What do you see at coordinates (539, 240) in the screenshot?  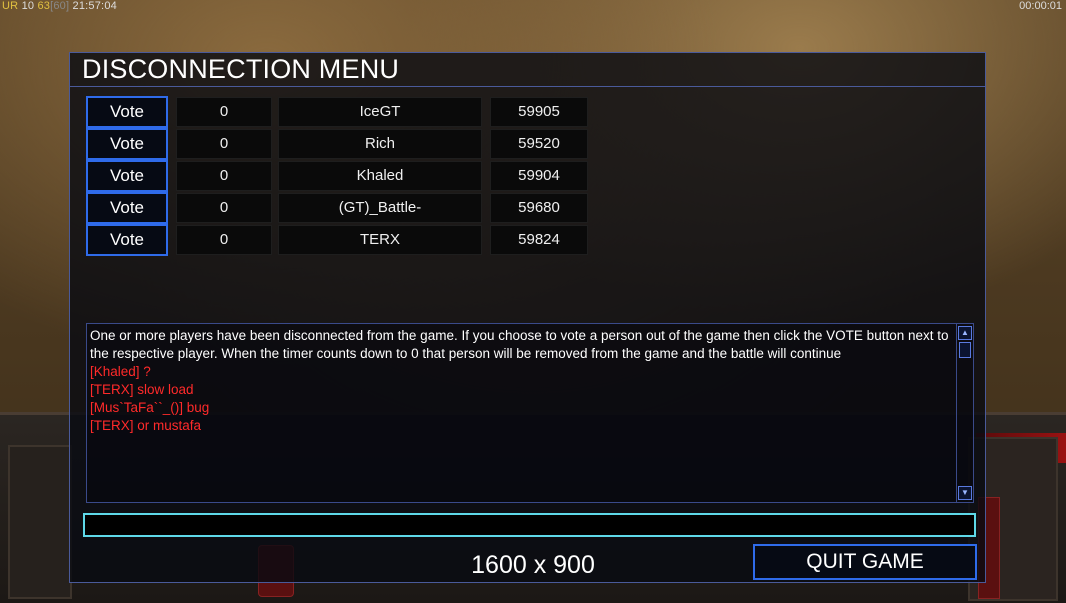 I see `player-timeout: 59824` at bounding box center [539, 240].